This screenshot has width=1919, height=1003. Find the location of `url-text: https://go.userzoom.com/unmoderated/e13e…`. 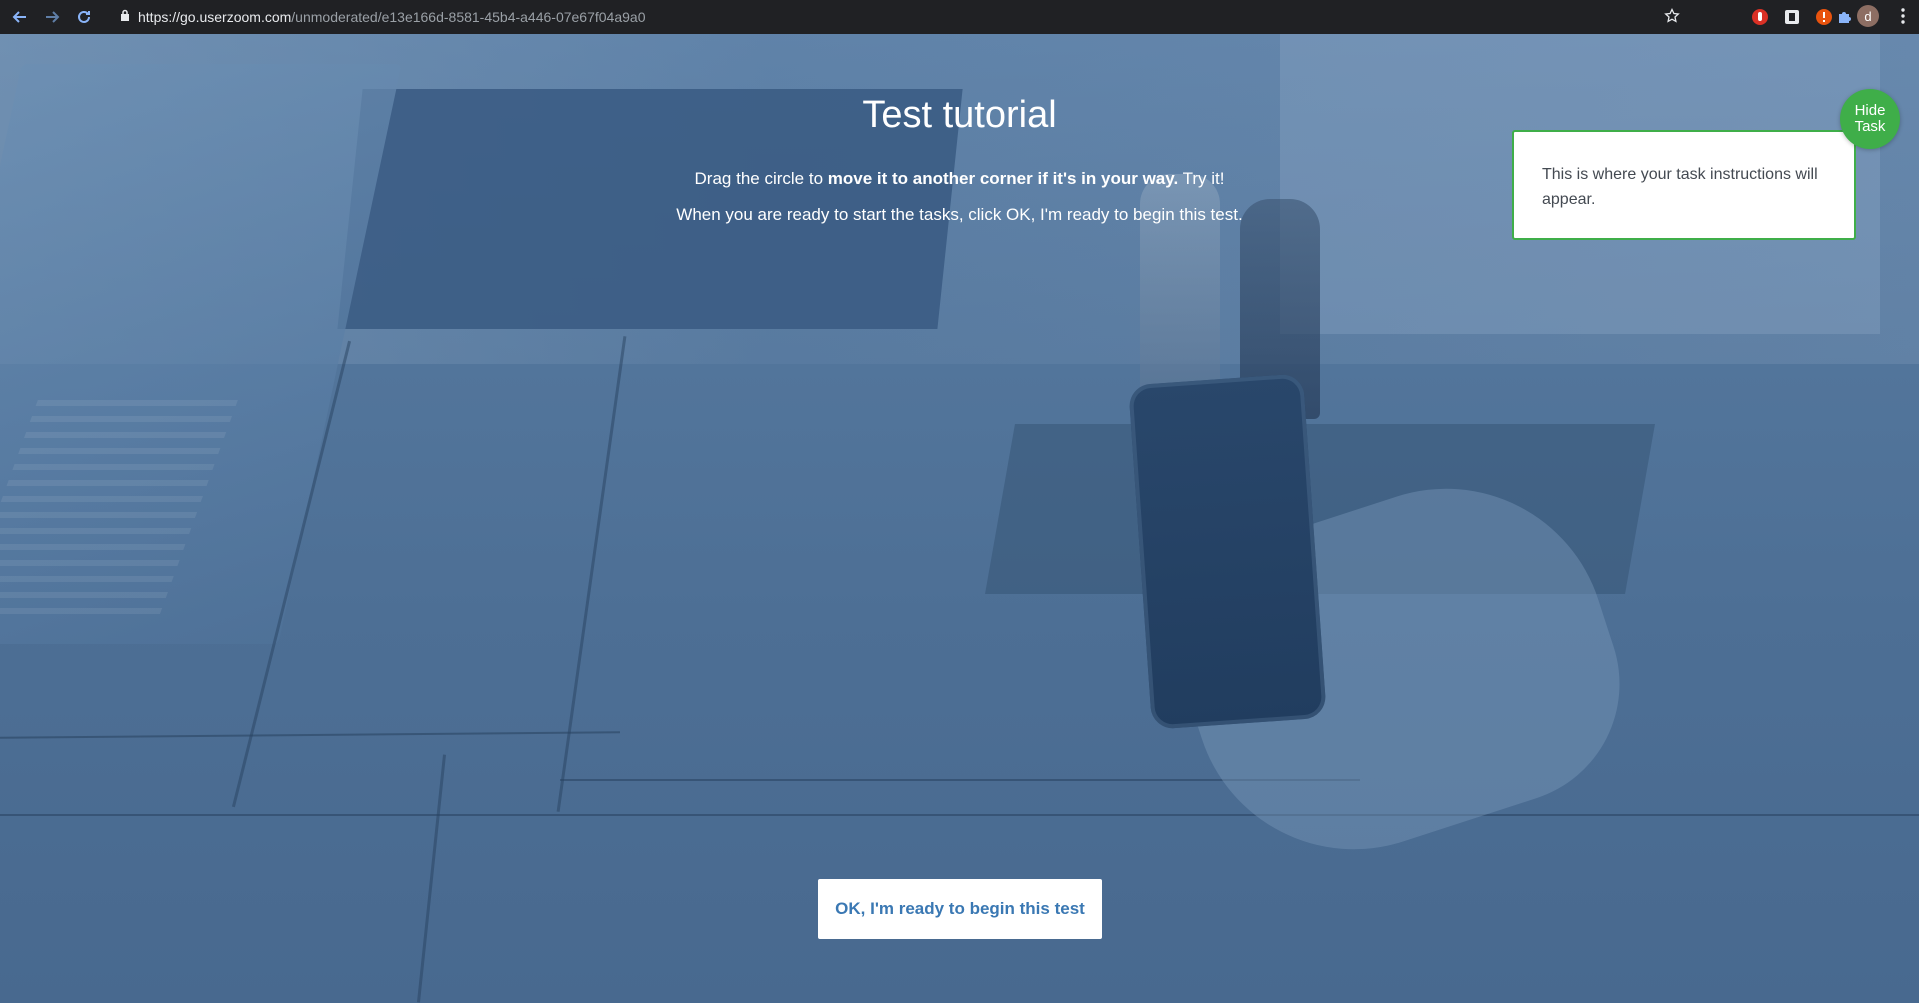

url-text: https://go.userzoom.com/unmoderated/e13e… is located at coordinates (392, 17).